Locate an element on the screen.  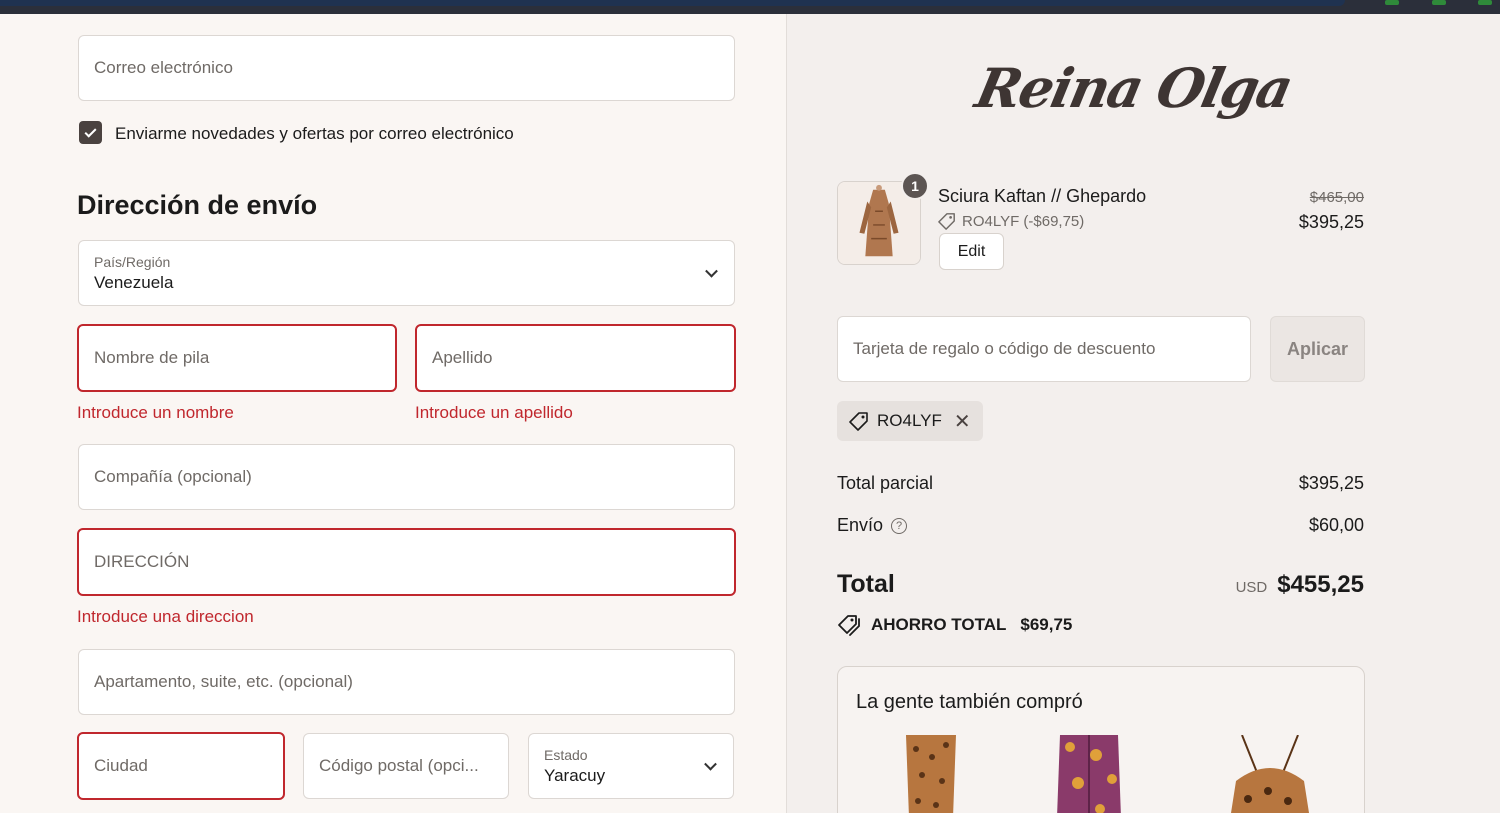
subtotal-label: Total parcial is located at coordinates (885, 483).